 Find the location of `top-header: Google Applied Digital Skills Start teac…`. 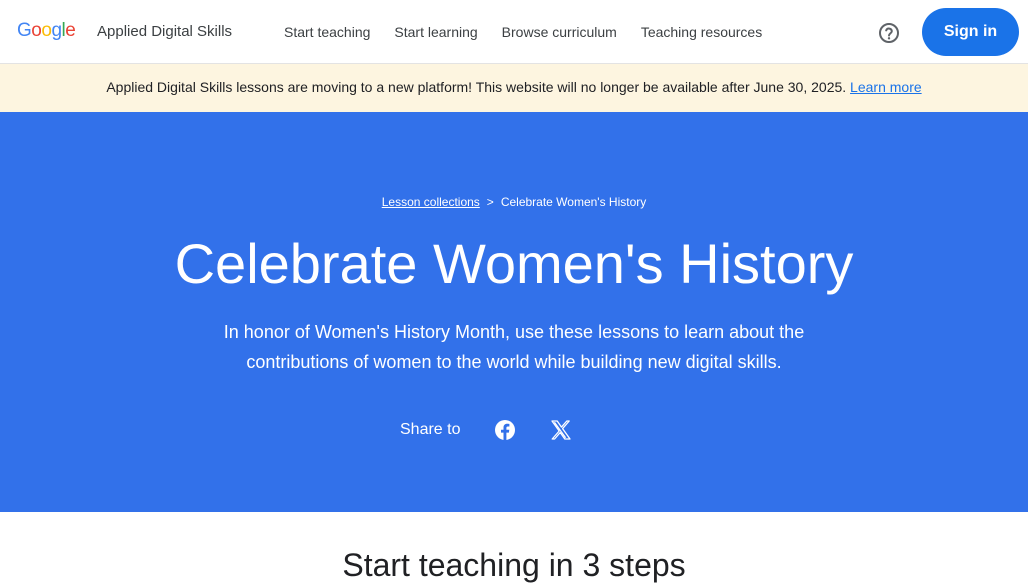

top-header: Google Applied Digital Skills Start teac… is located at coordinates (514, 32).